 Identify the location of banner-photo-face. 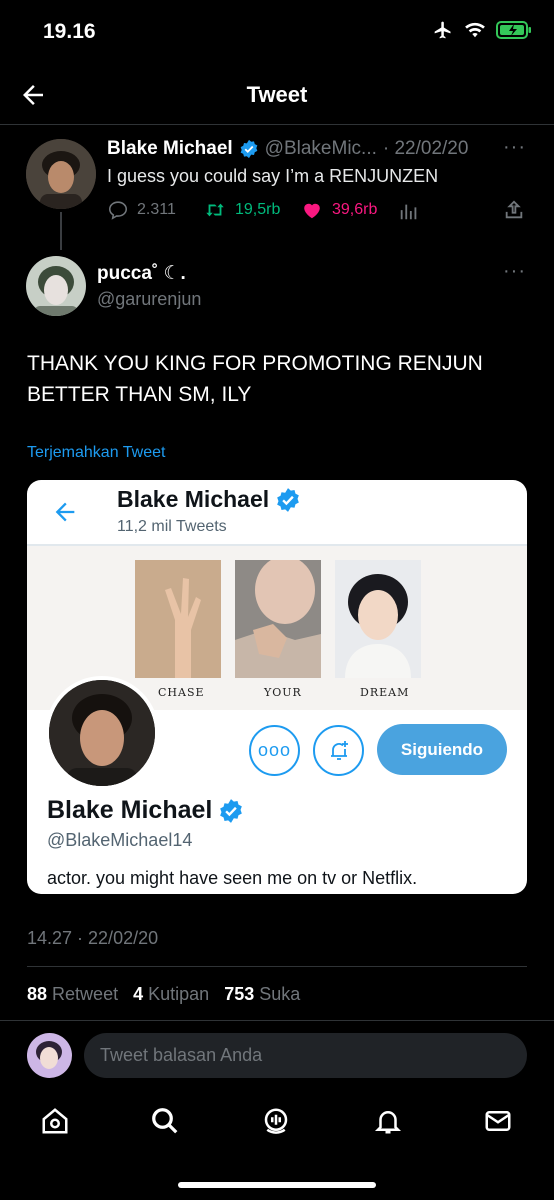
(378, 619).